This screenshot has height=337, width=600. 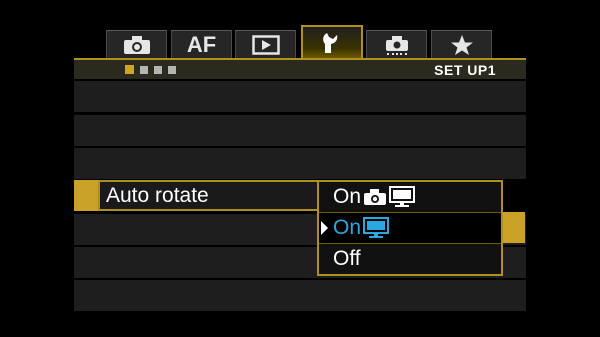 What do you see at coordinates (347, 258) in the screenshot?
I see `option-label: Off` at bounding box center [347, 258].